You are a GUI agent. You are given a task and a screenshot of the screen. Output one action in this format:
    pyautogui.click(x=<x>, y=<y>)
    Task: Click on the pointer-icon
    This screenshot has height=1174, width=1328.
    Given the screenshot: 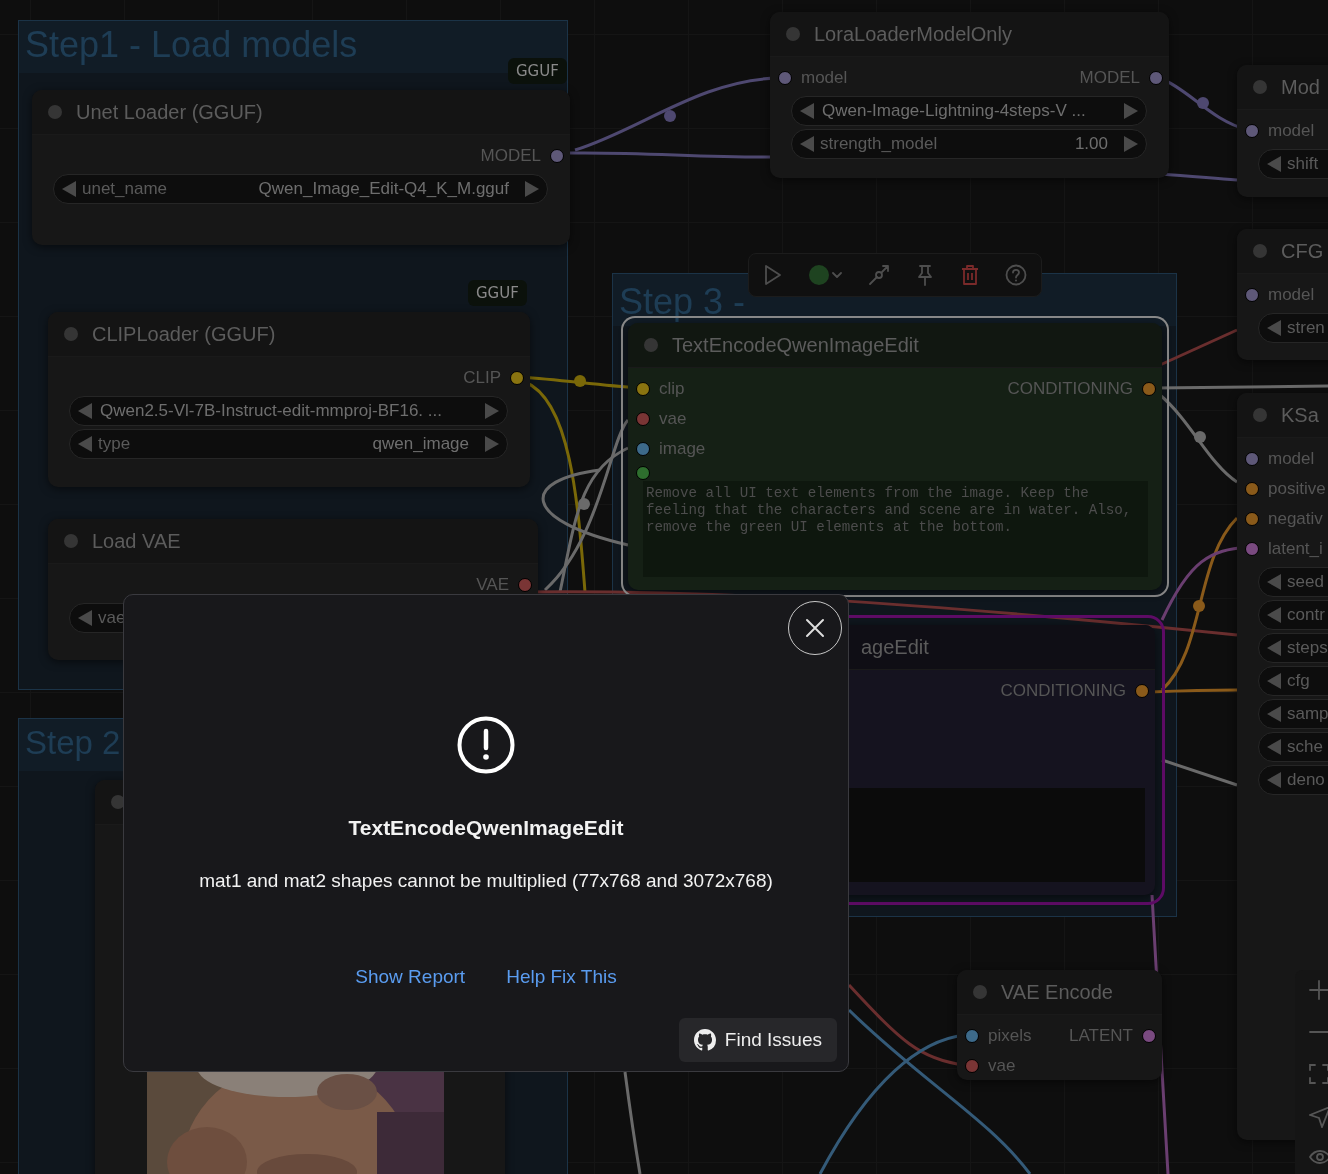 What is the action you would take?
    pyautogui.click(x=1318, y=1117)
    